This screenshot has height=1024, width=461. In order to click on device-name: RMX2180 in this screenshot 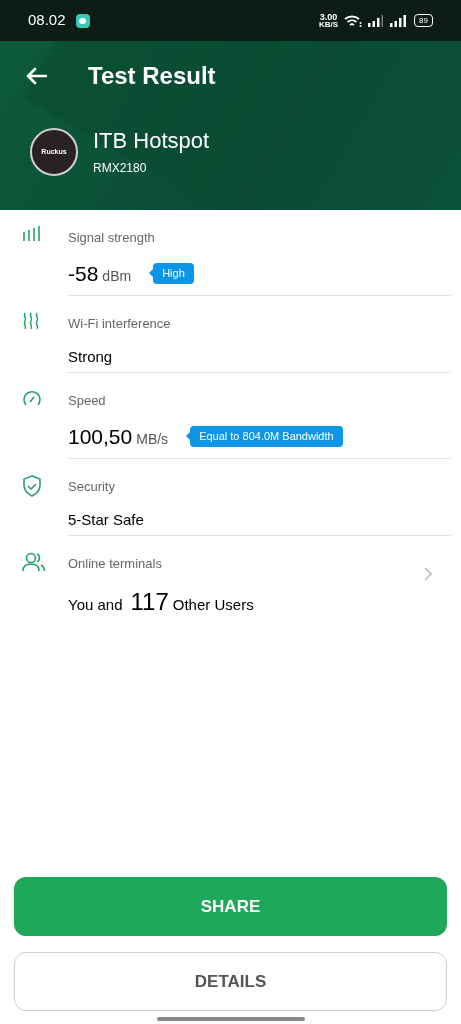, I will do `click(120, 168)`.